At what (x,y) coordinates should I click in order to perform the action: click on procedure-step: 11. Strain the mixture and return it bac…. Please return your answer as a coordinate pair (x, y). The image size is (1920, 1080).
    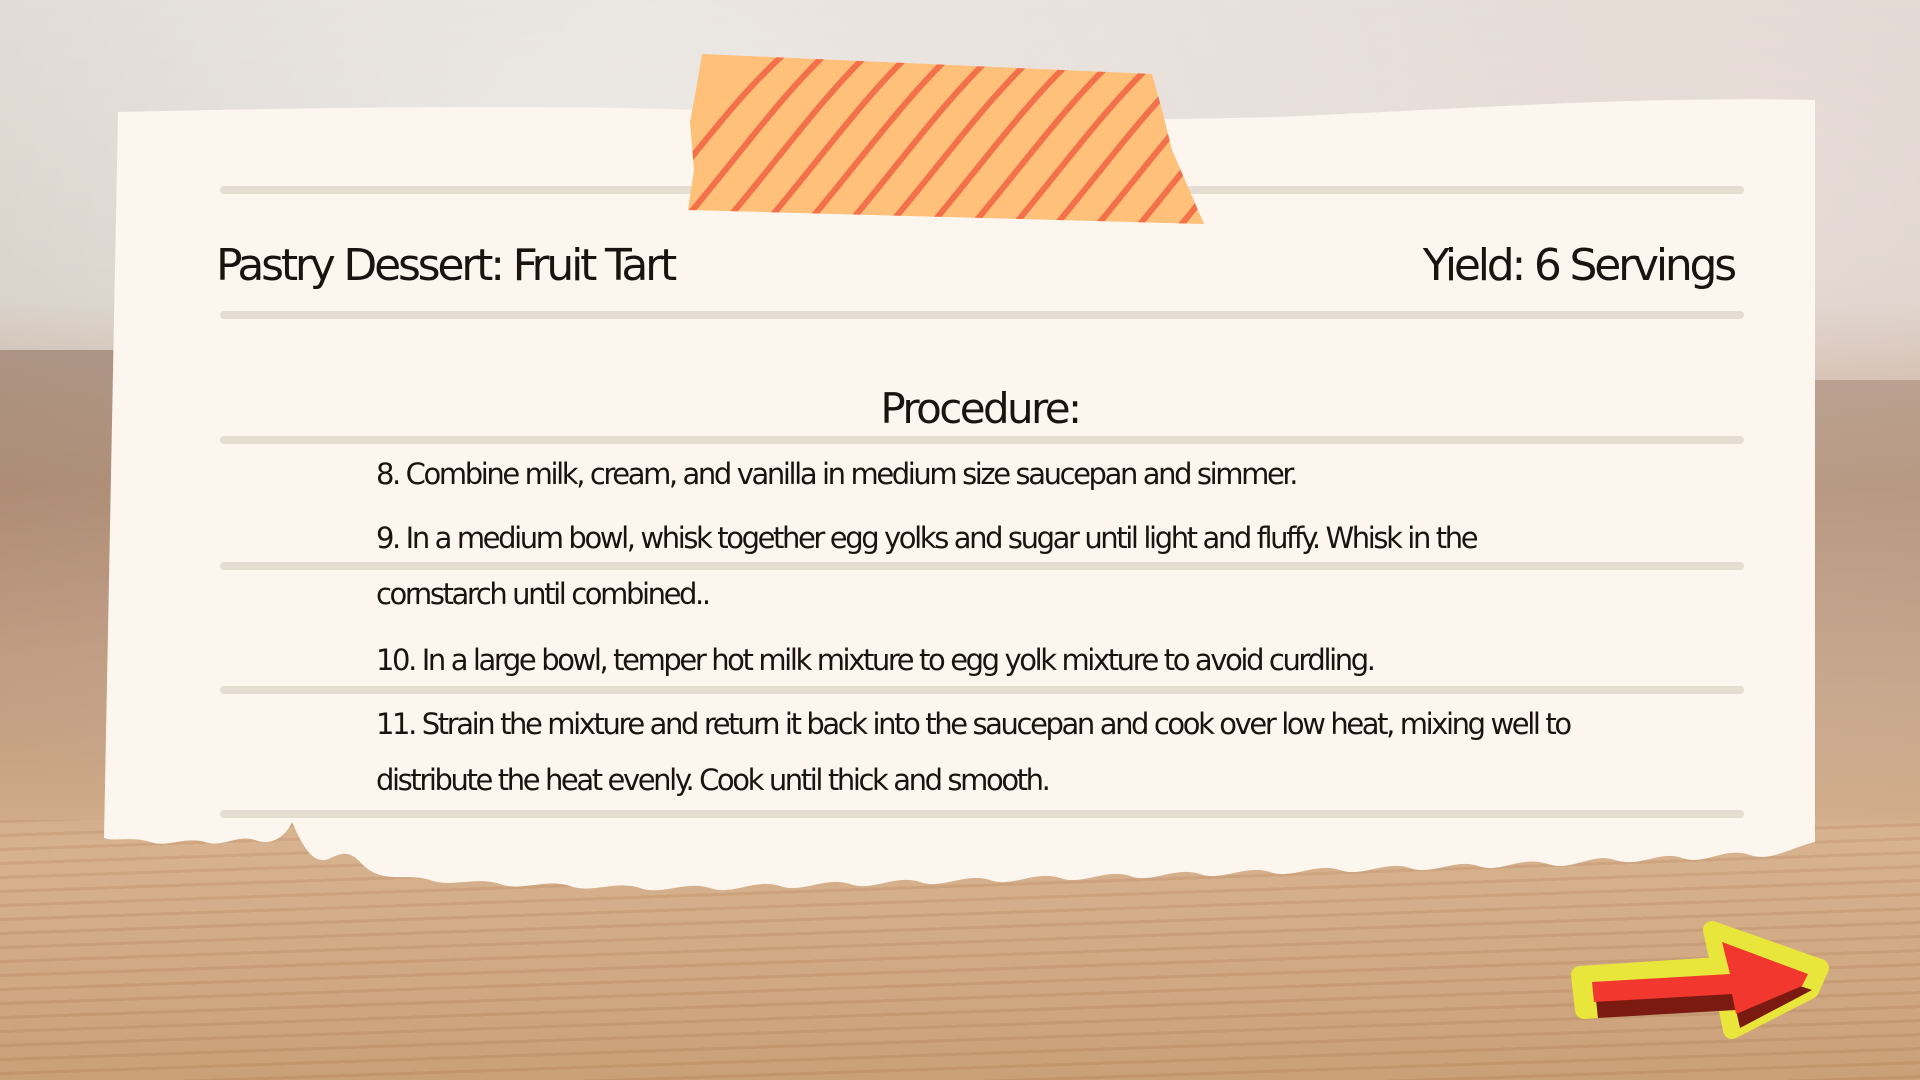
    Looking at the image, I should click on (974, 752).